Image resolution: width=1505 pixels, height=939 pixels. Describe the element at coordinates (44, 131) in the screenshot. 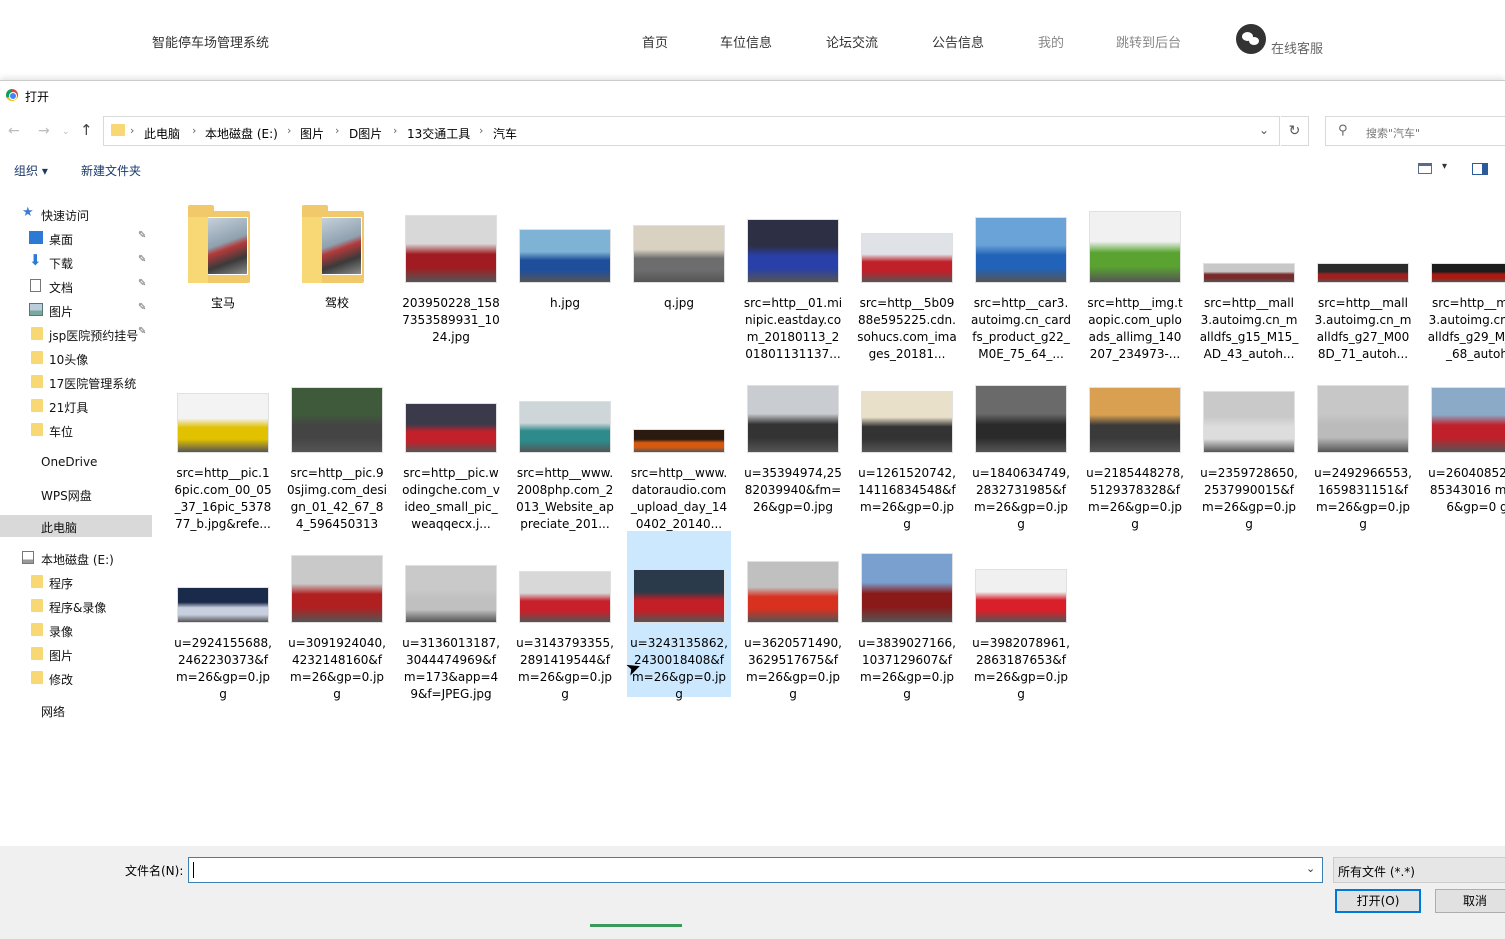

I see `forward-arrow-icon: →` at that location.